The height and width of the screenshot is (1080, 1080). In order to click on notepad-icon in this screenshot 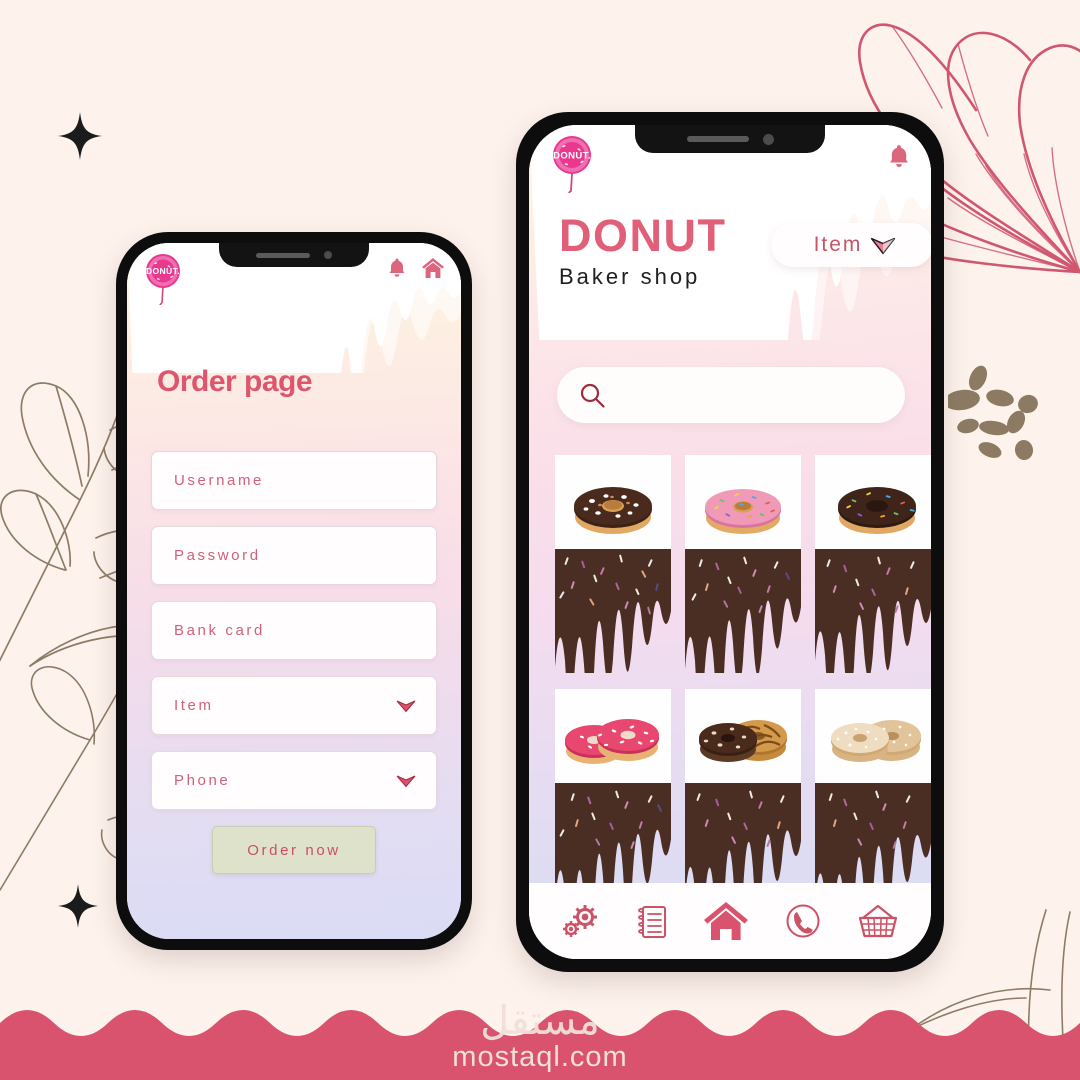, I will do `click(651, 922)`.